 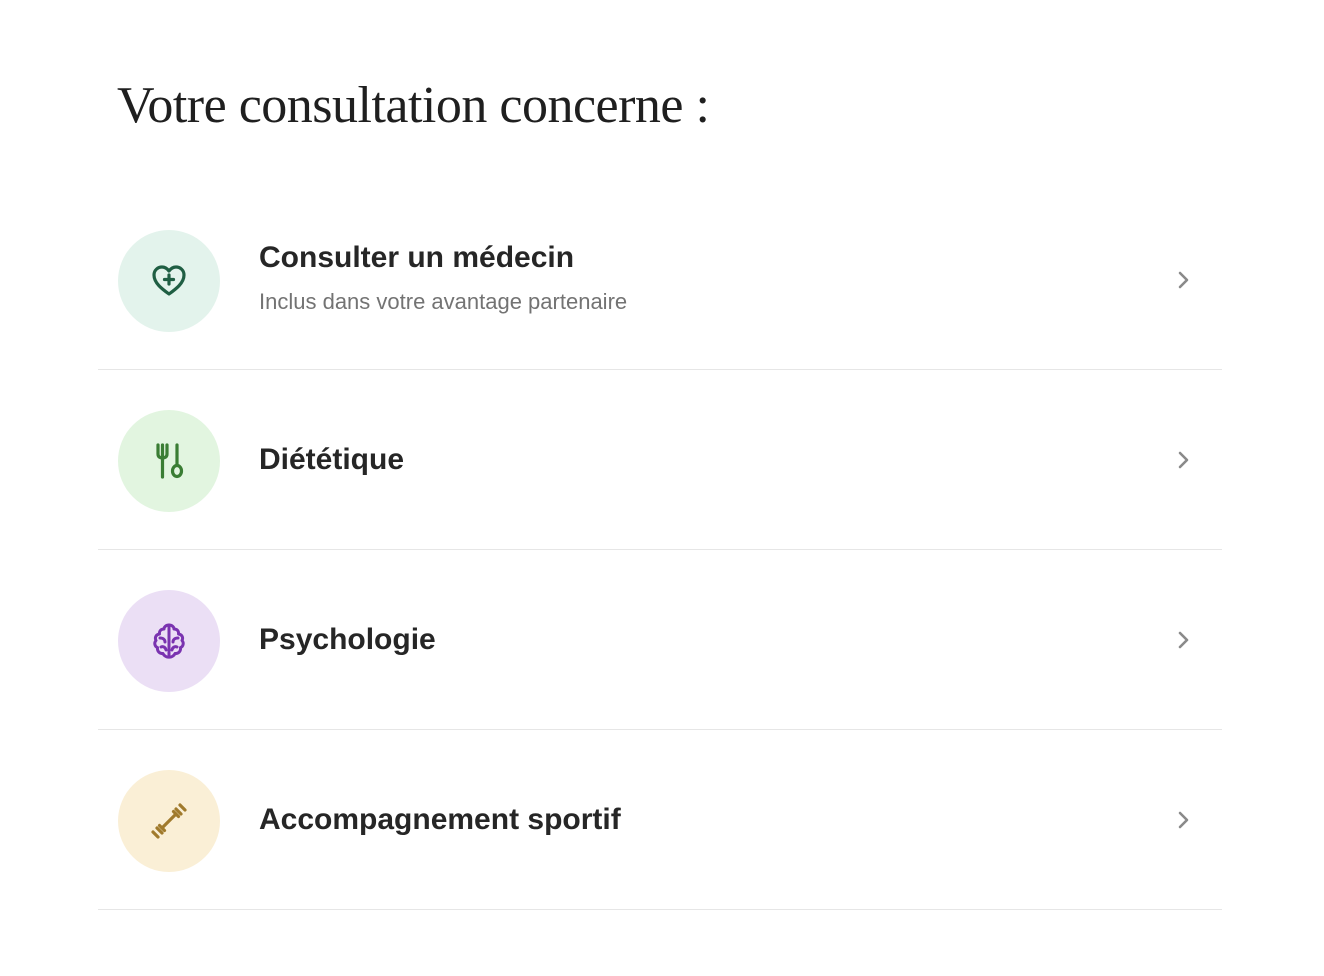 I want to click on option-text: Psychologie, so click(x=347, y=640).